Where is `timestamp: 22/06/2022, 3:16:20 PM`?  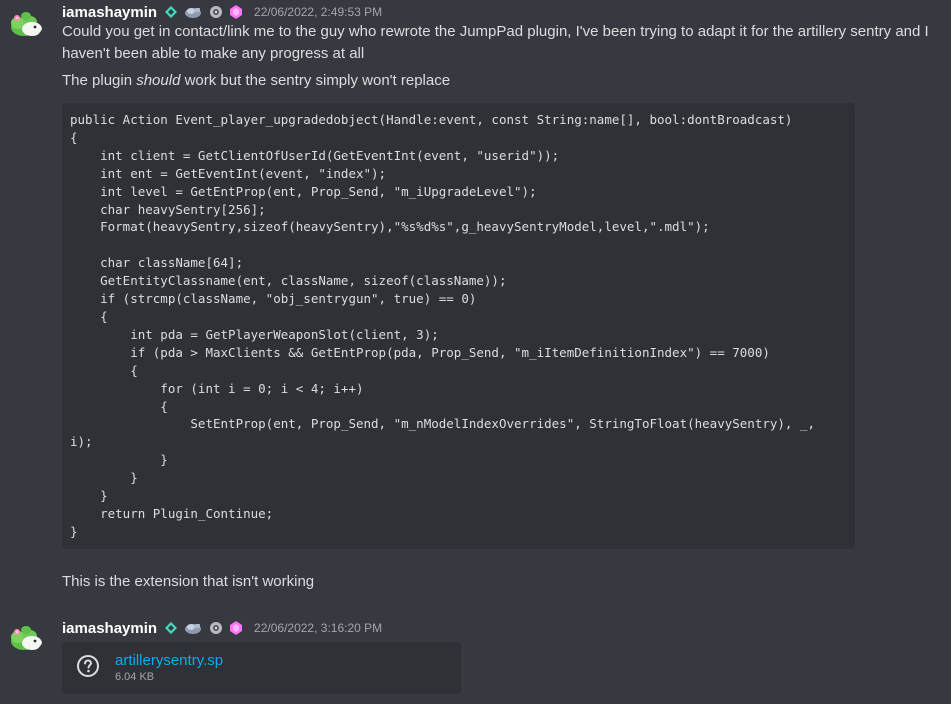 timestamp: 22/06/2022, 3:16:20 PM is located at coordinates (318, 628).